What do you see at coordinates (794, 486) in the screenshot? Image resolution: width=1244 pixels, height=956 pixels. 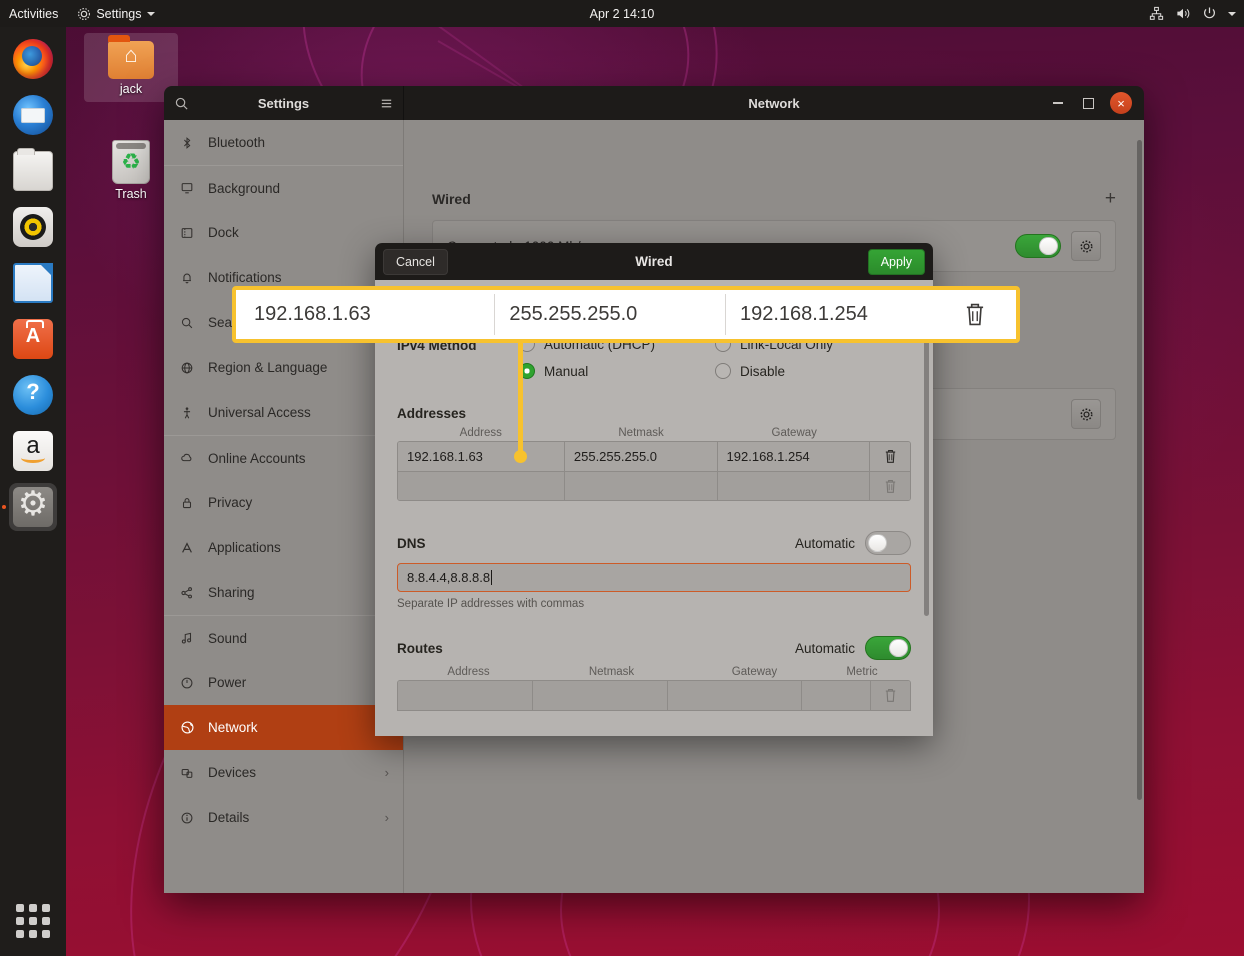 I see `gateway-input` at bounding box center [794, 486].